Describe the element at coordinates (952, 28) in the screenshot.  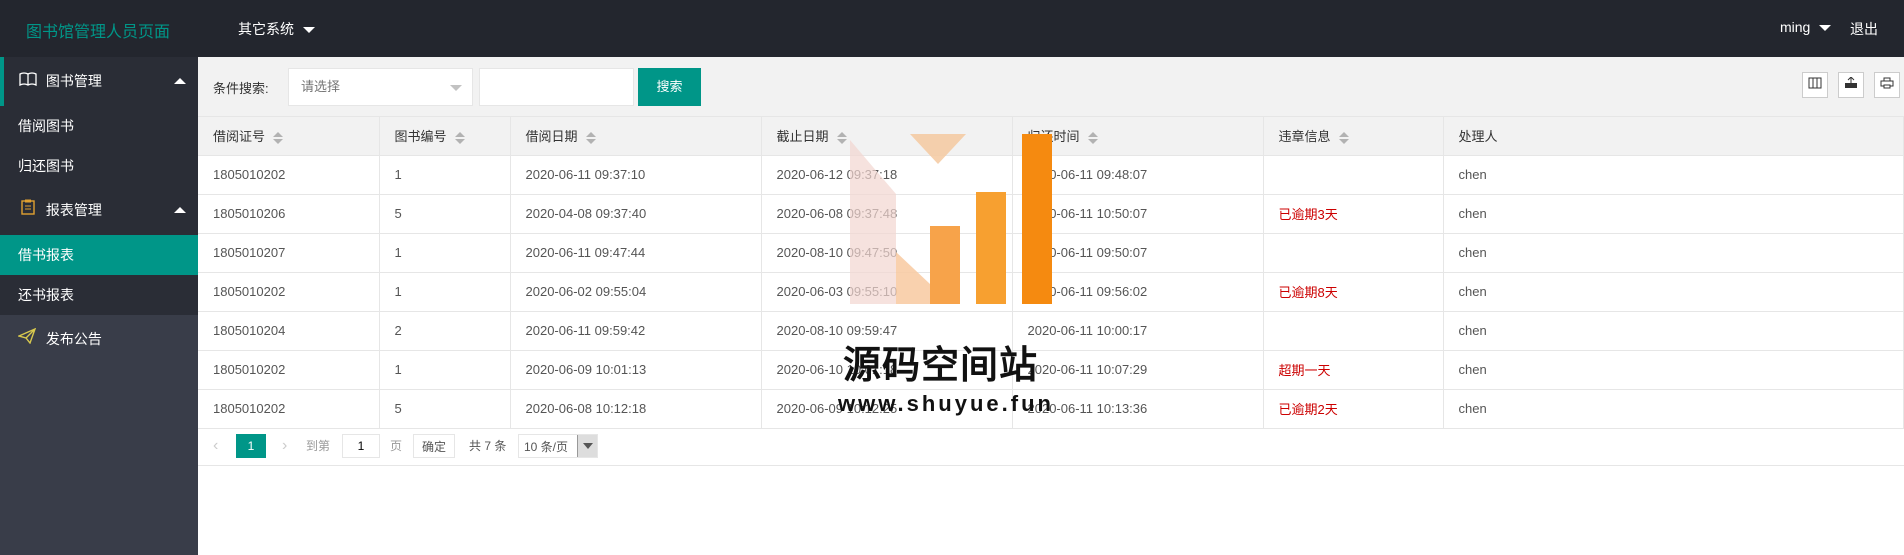
I see `top-header: 图书馆管理人员页面 其它系统 ming 退出` at that location.